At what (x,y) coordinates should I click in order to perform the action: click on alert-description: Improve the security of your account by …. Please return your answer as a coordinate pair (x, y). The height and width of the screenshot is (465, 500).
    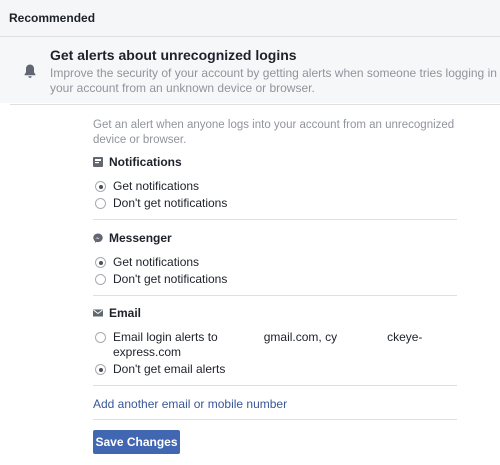
    Looking at the image, I should click on (275, 80).